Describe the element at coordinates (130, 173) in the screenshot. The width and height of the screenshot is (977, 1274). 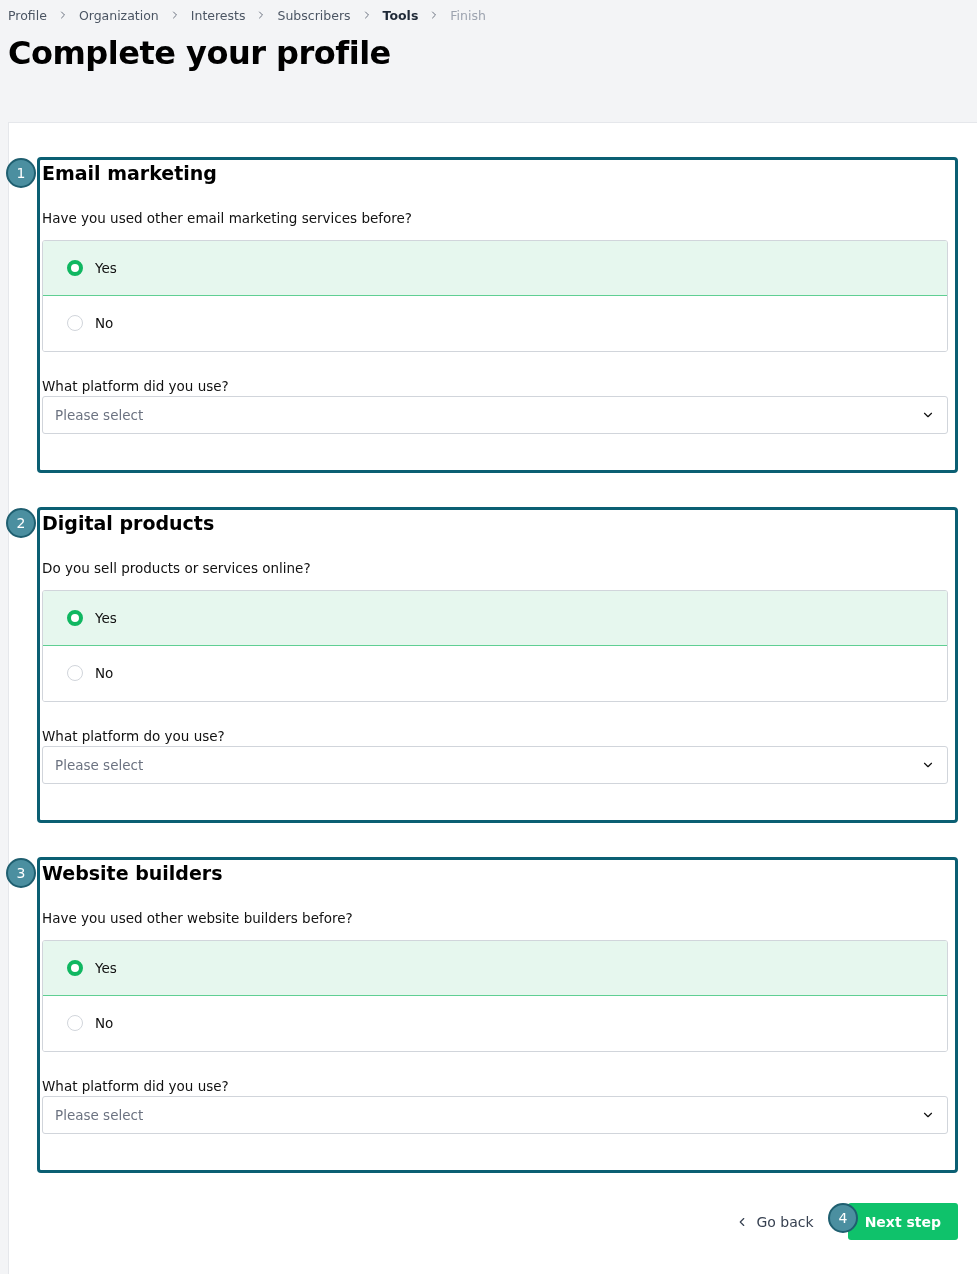
I see `section-heading: Email marketing` at that location.